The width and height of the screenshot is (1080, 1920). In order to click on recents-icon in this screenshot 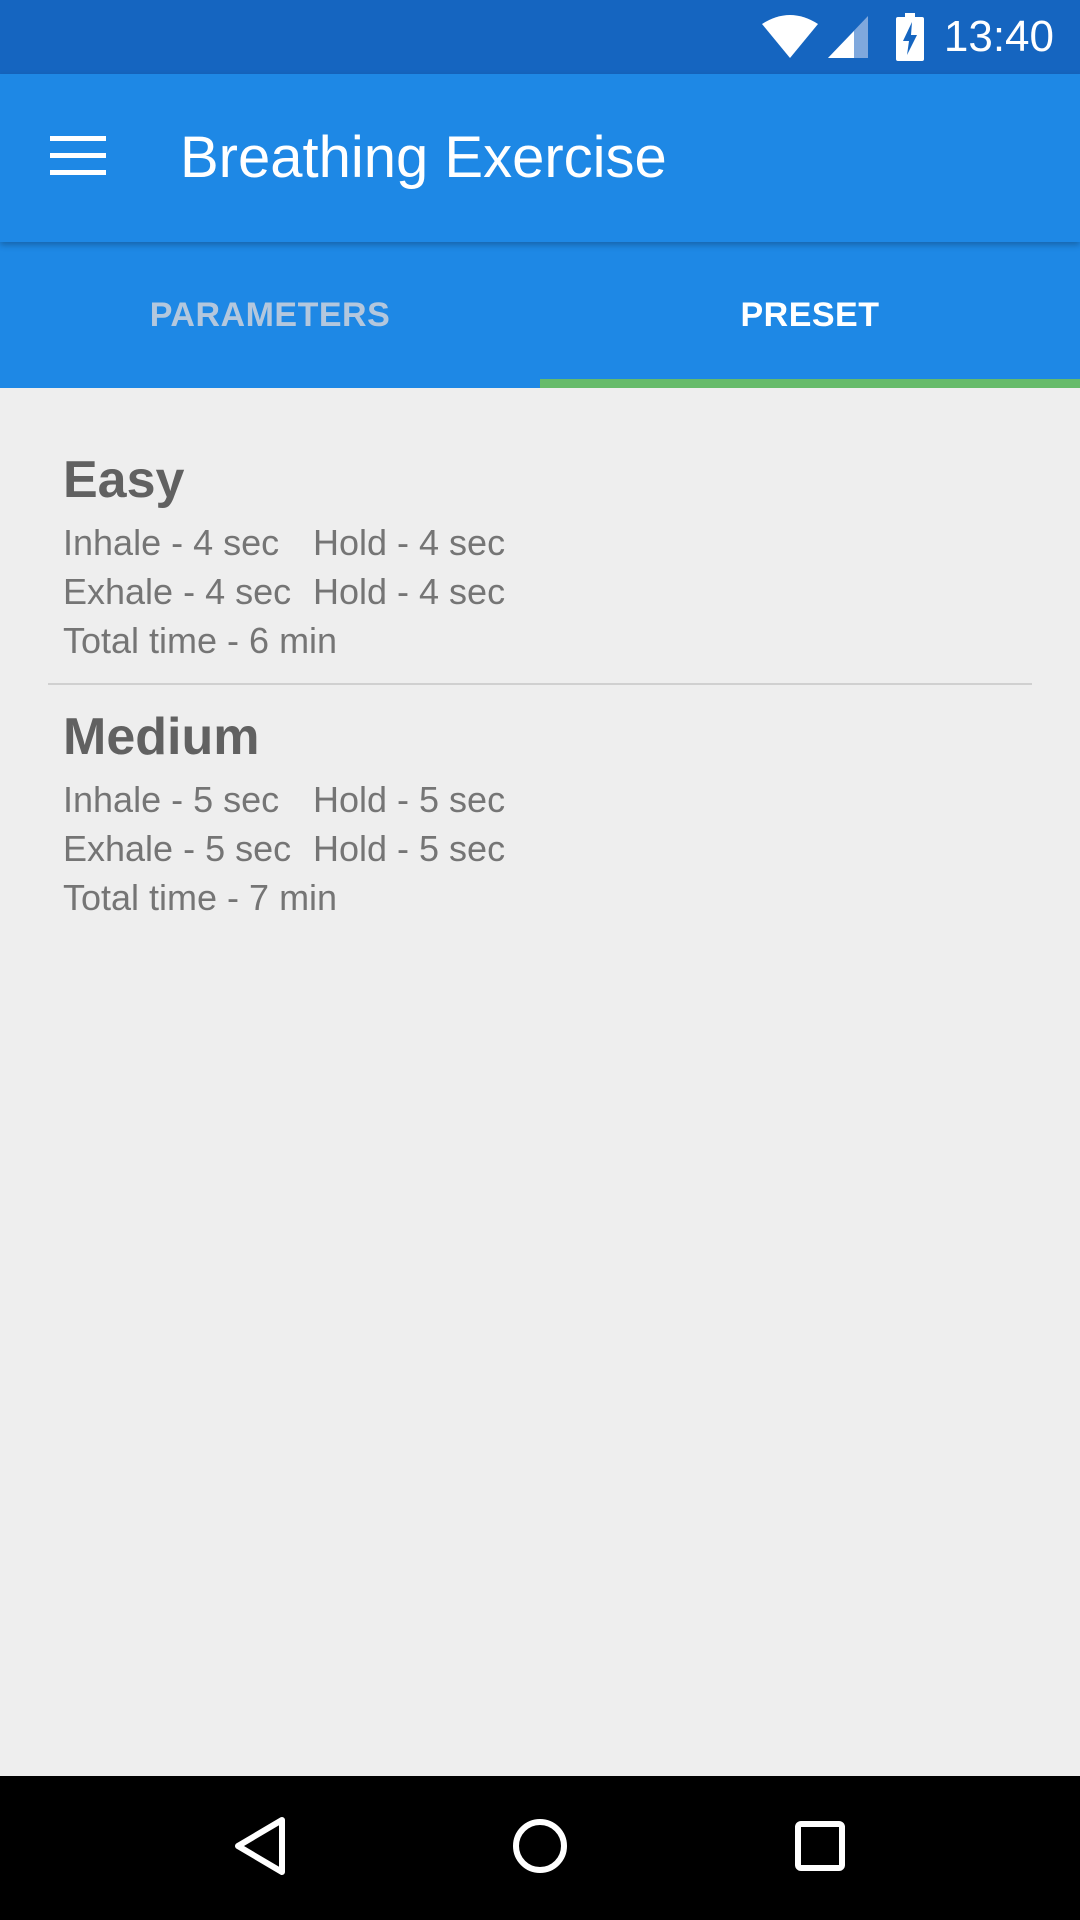, I will do `click(820, 1848)`.